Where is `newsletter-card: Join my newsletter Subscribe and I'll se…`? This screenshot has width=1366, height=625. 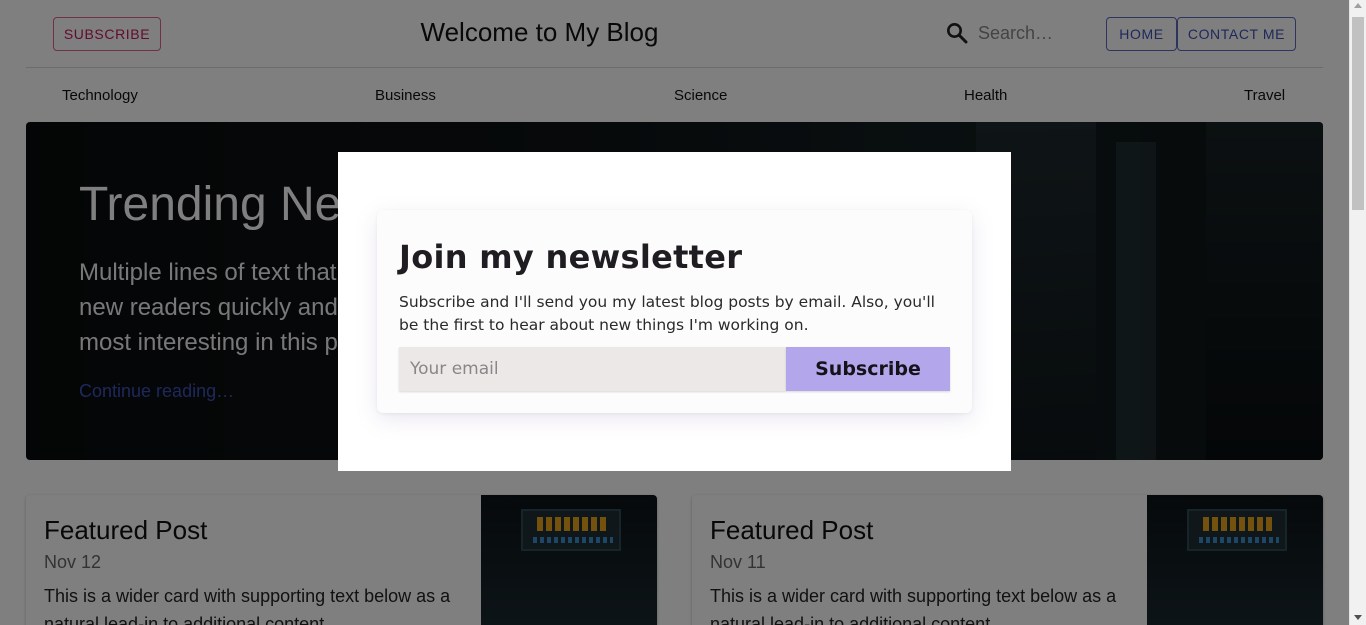
newsletter-card: Join my newsletter Subscribe and I'll se… is located at coordinates (674, 311).